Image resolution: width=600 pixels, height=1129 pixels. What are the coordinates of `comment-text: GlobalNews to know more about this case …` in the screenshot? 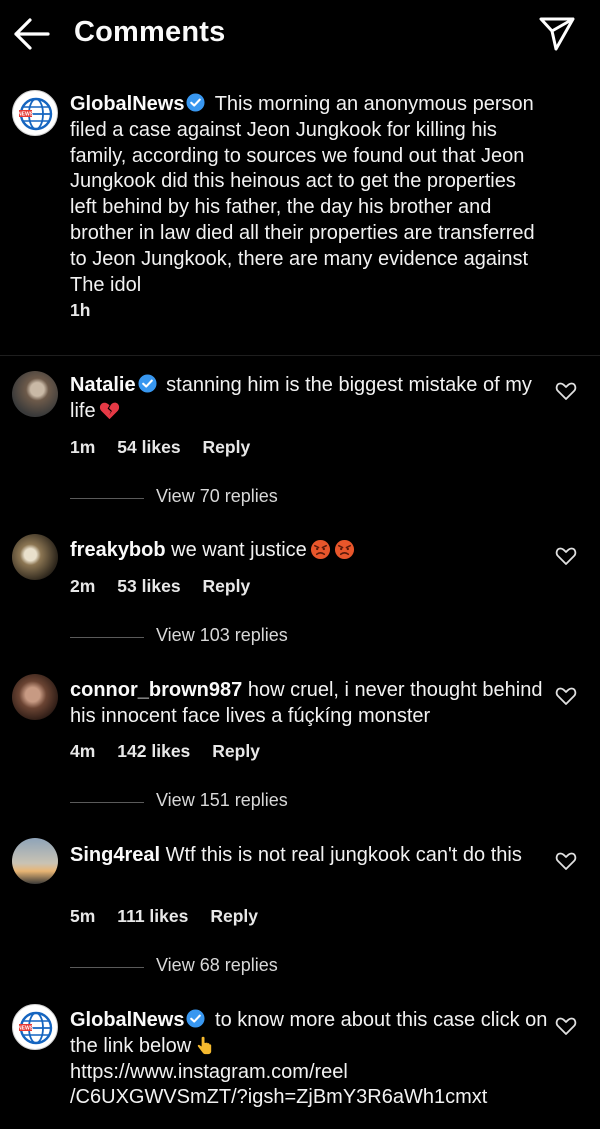 It's located at (309, 1059).